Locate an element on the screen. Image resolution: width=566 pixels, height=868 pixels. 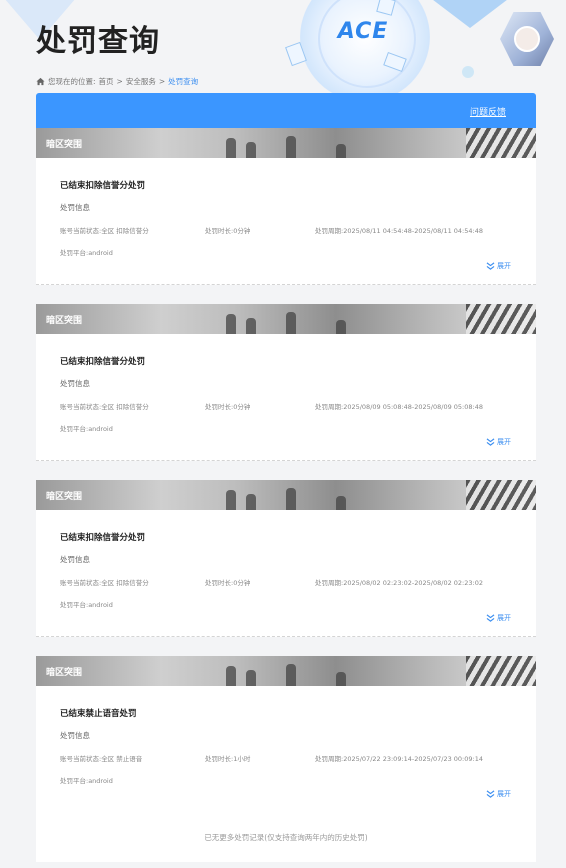
breadcrumb-current: 处罚查询 is located at coordinates (183, 81).